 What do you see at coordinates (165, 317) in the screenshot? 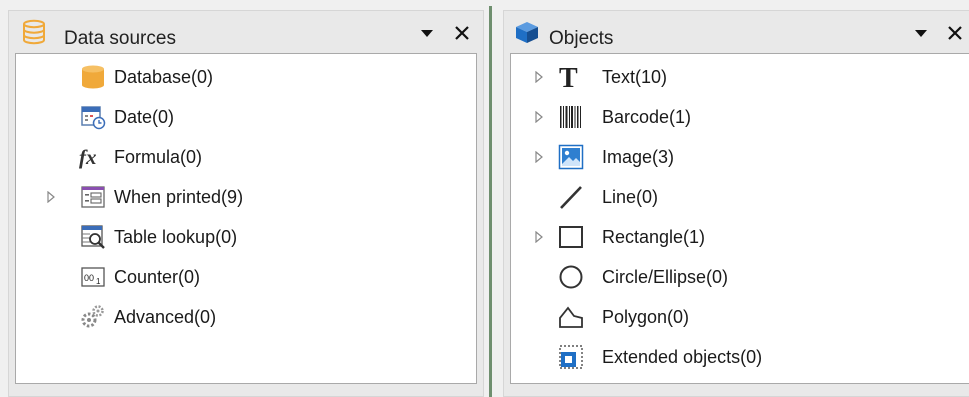
I see `tree-item-label: Advanced(0)` at bounding box center [165, 317].